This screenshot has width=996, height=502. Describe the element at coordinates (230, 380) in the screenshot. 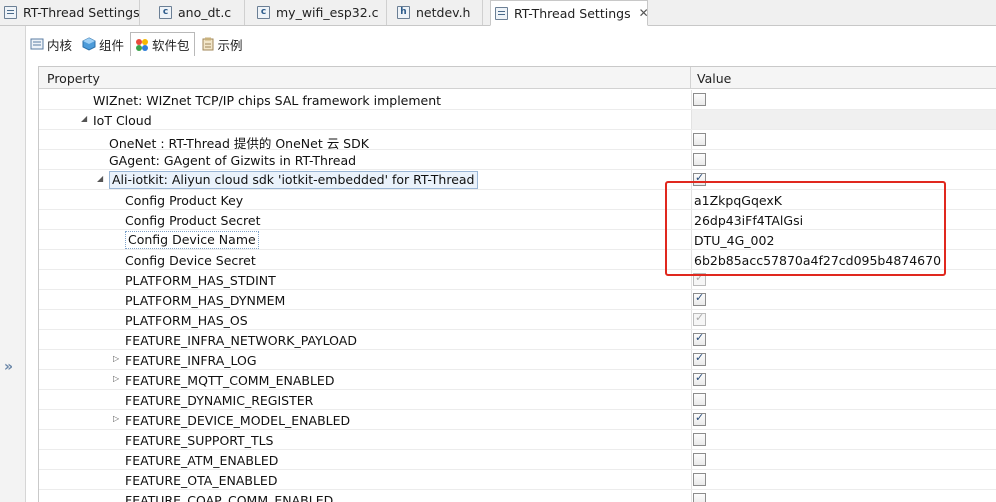

I see `property-label: FEATURE_MQTT_COMM_ENABLED` at that location.